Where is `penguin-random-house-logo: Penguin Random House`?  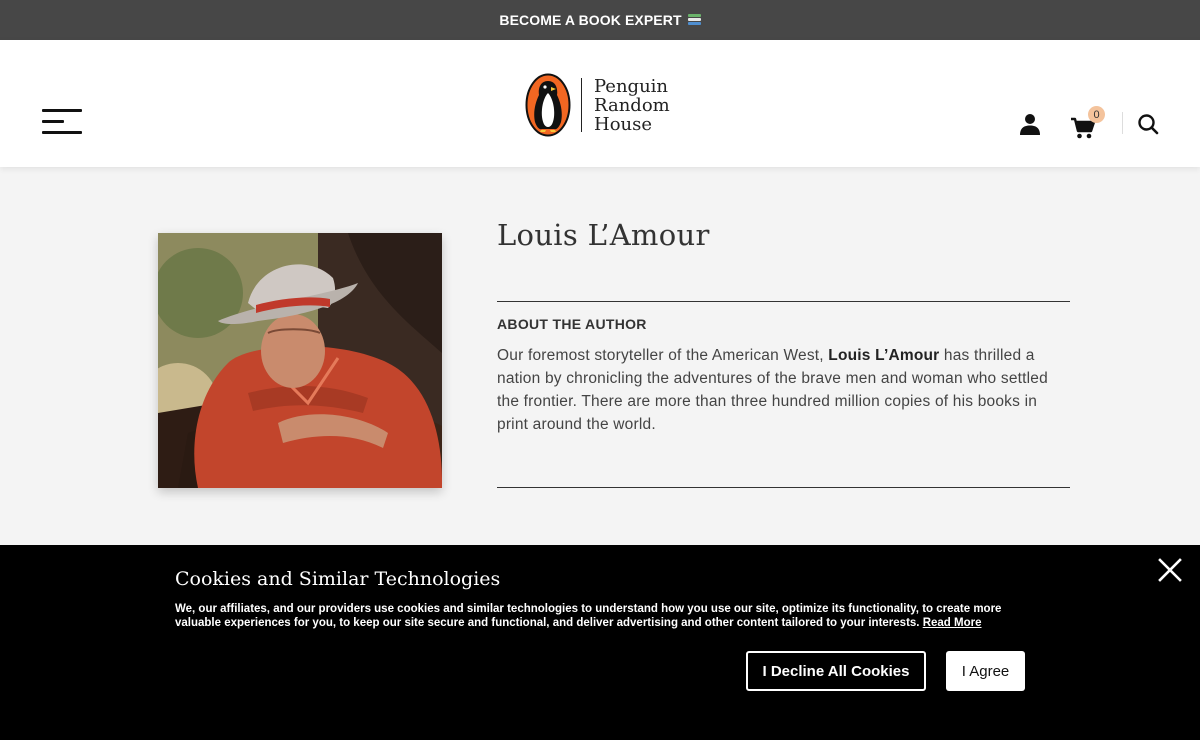
penguin-random-house-logo: Penguin Random House is located at coordinates (597, 105).